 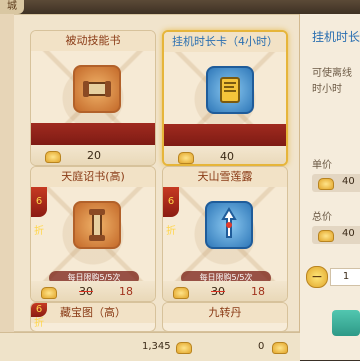 What do you see at coordinates (93, 313) in the screenshot?
I see `card-title: 藏宝图（高）` at bounding box center [93, 313].